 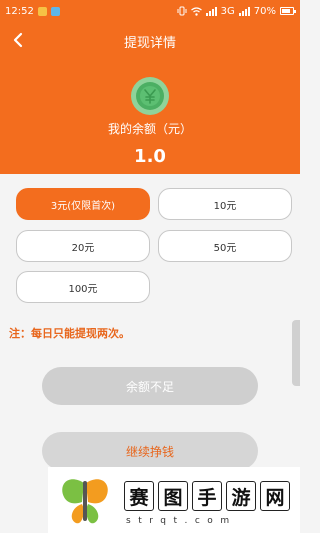 What do you see at coordinates (139, 496) in the screenshot?
I see `watermark-char: 赛` at bounding box center [139, 496].